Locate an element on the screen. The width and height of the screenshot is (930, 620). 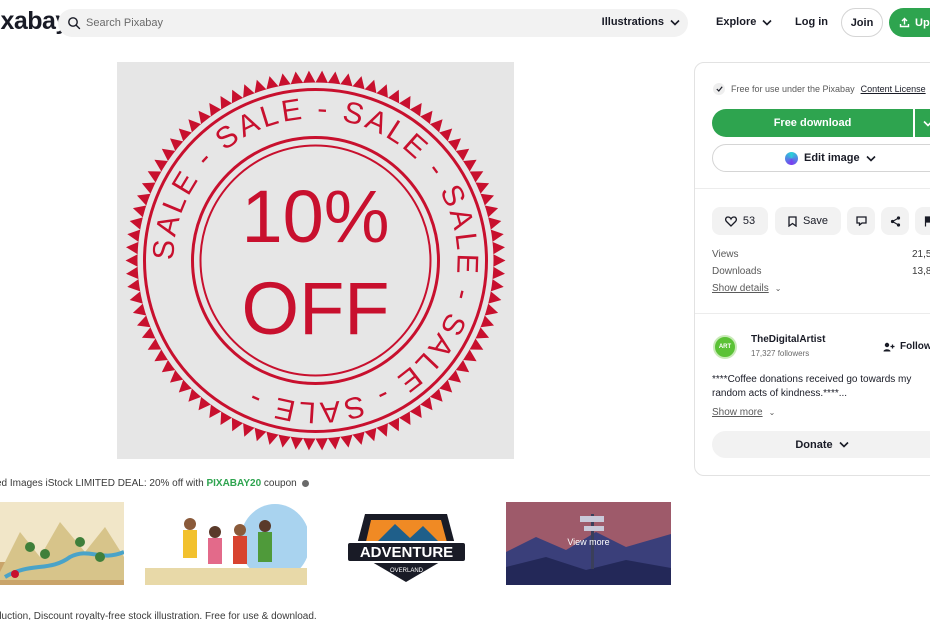
search-type-dropdown: Illustrations is located at coordinates (641, 22).